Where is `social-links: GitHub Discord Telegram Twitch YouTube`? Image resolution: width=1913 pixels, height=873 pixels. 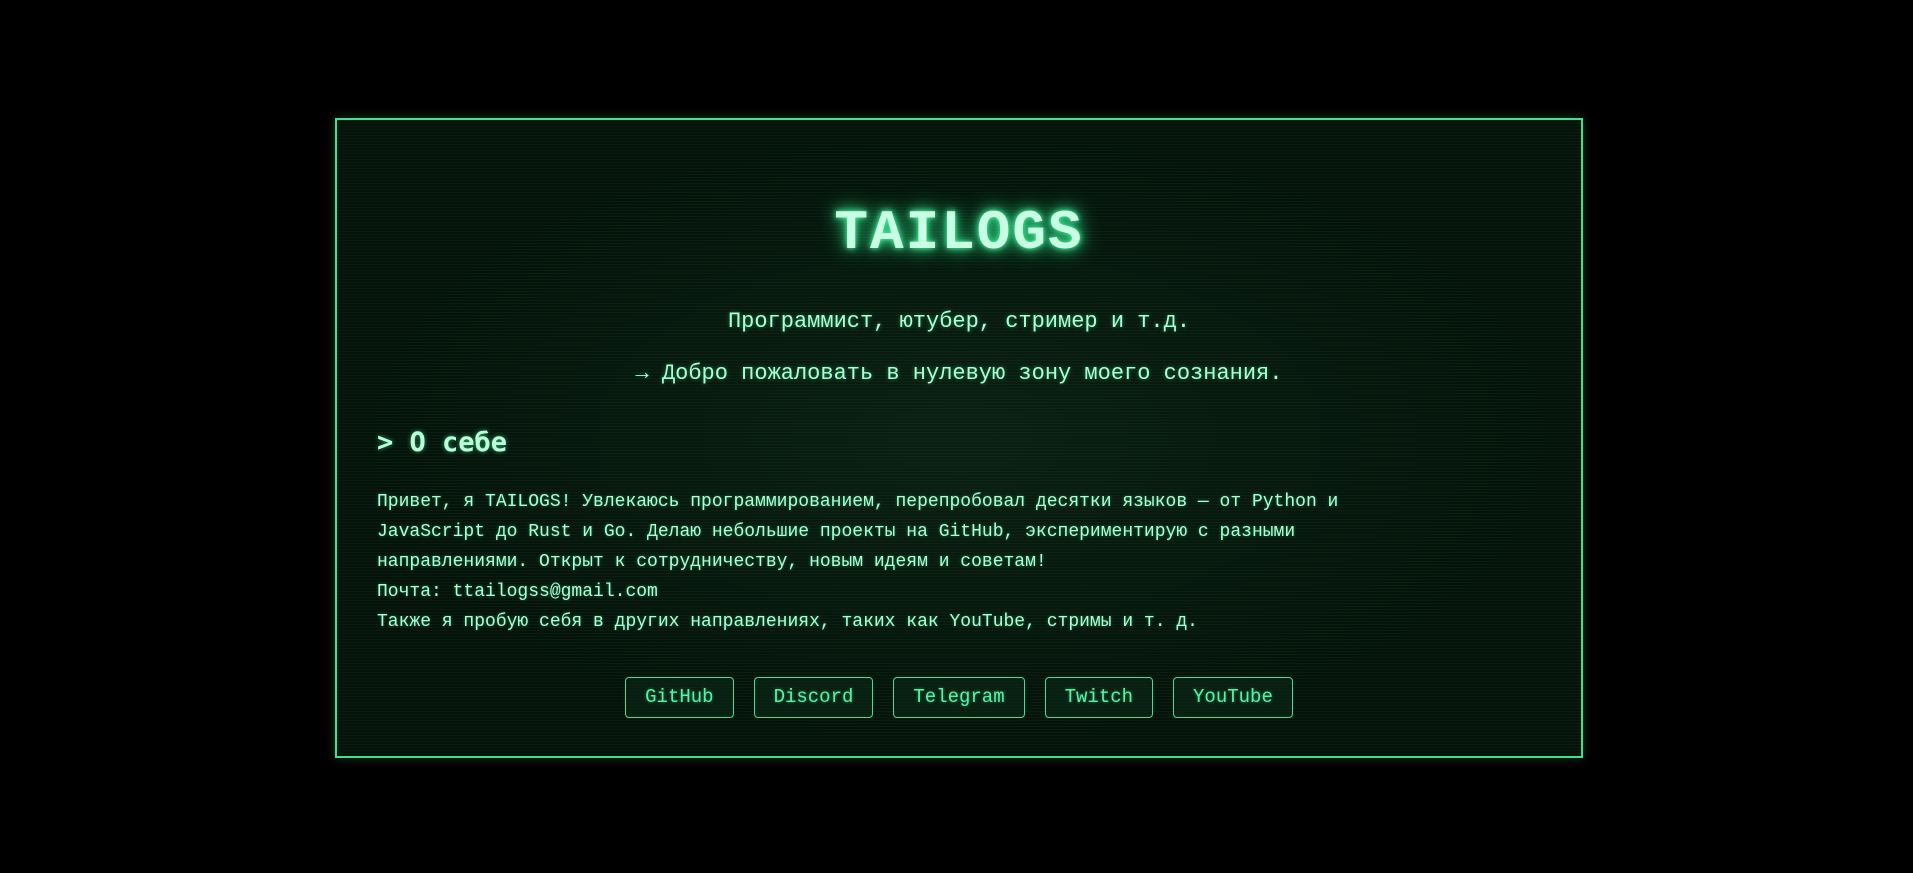
social-links: GitHub Discord Telegram Twitch YouTube is located at coordinates (959, 697).